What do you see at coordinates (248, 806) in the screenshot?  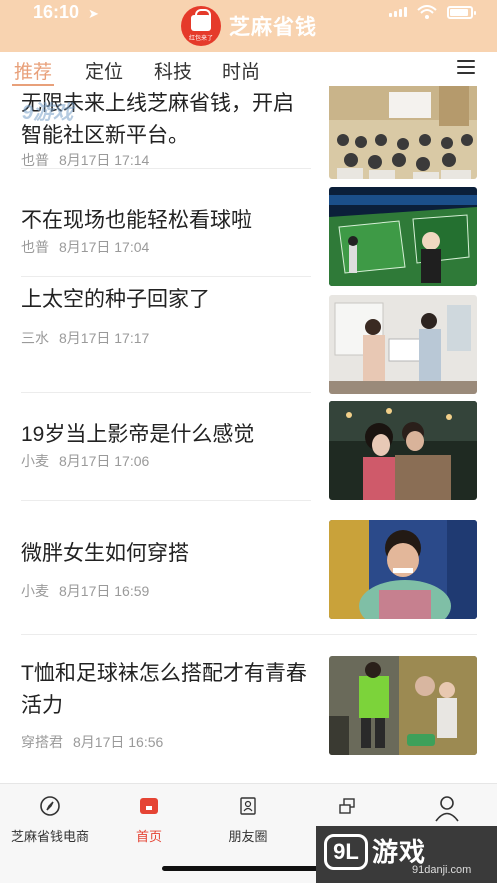 I see `moments-icon` at bounding box center [248, 806].